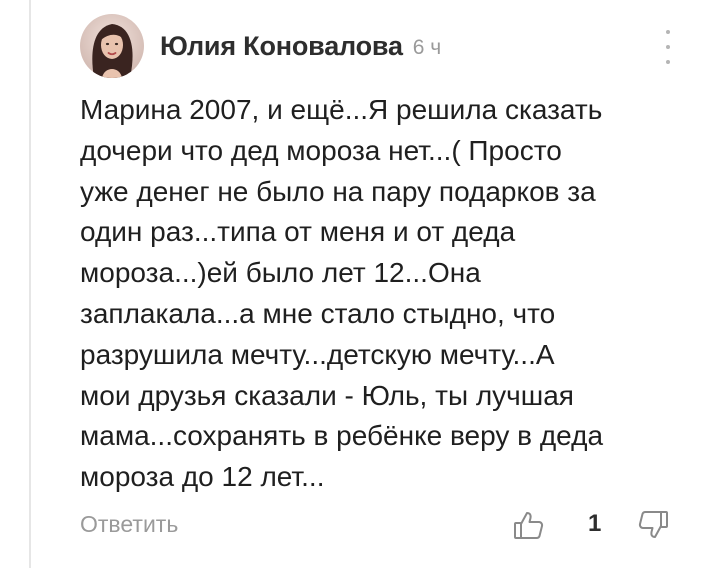  Describe the element at coordinates (129, 524) in the screenshot. I see `reply-button: Ответить` at that location.